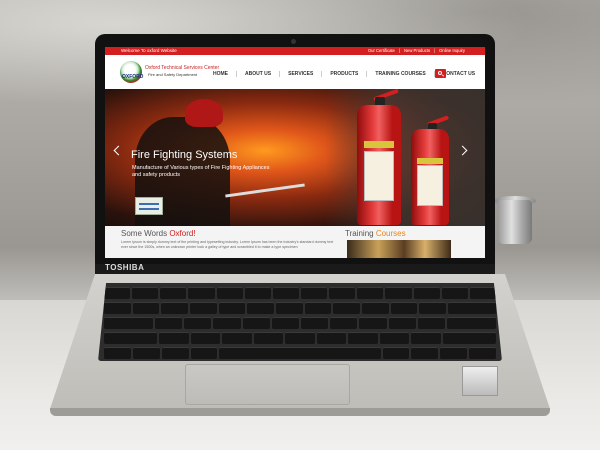 This screenshot has height=450, width=600. I want to click on training-courses-heading: Training Courses, so click(375, 233).